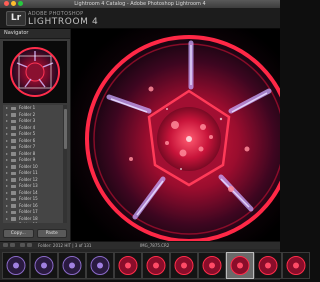  I want to click on grid-view-button, so click(12, 245).